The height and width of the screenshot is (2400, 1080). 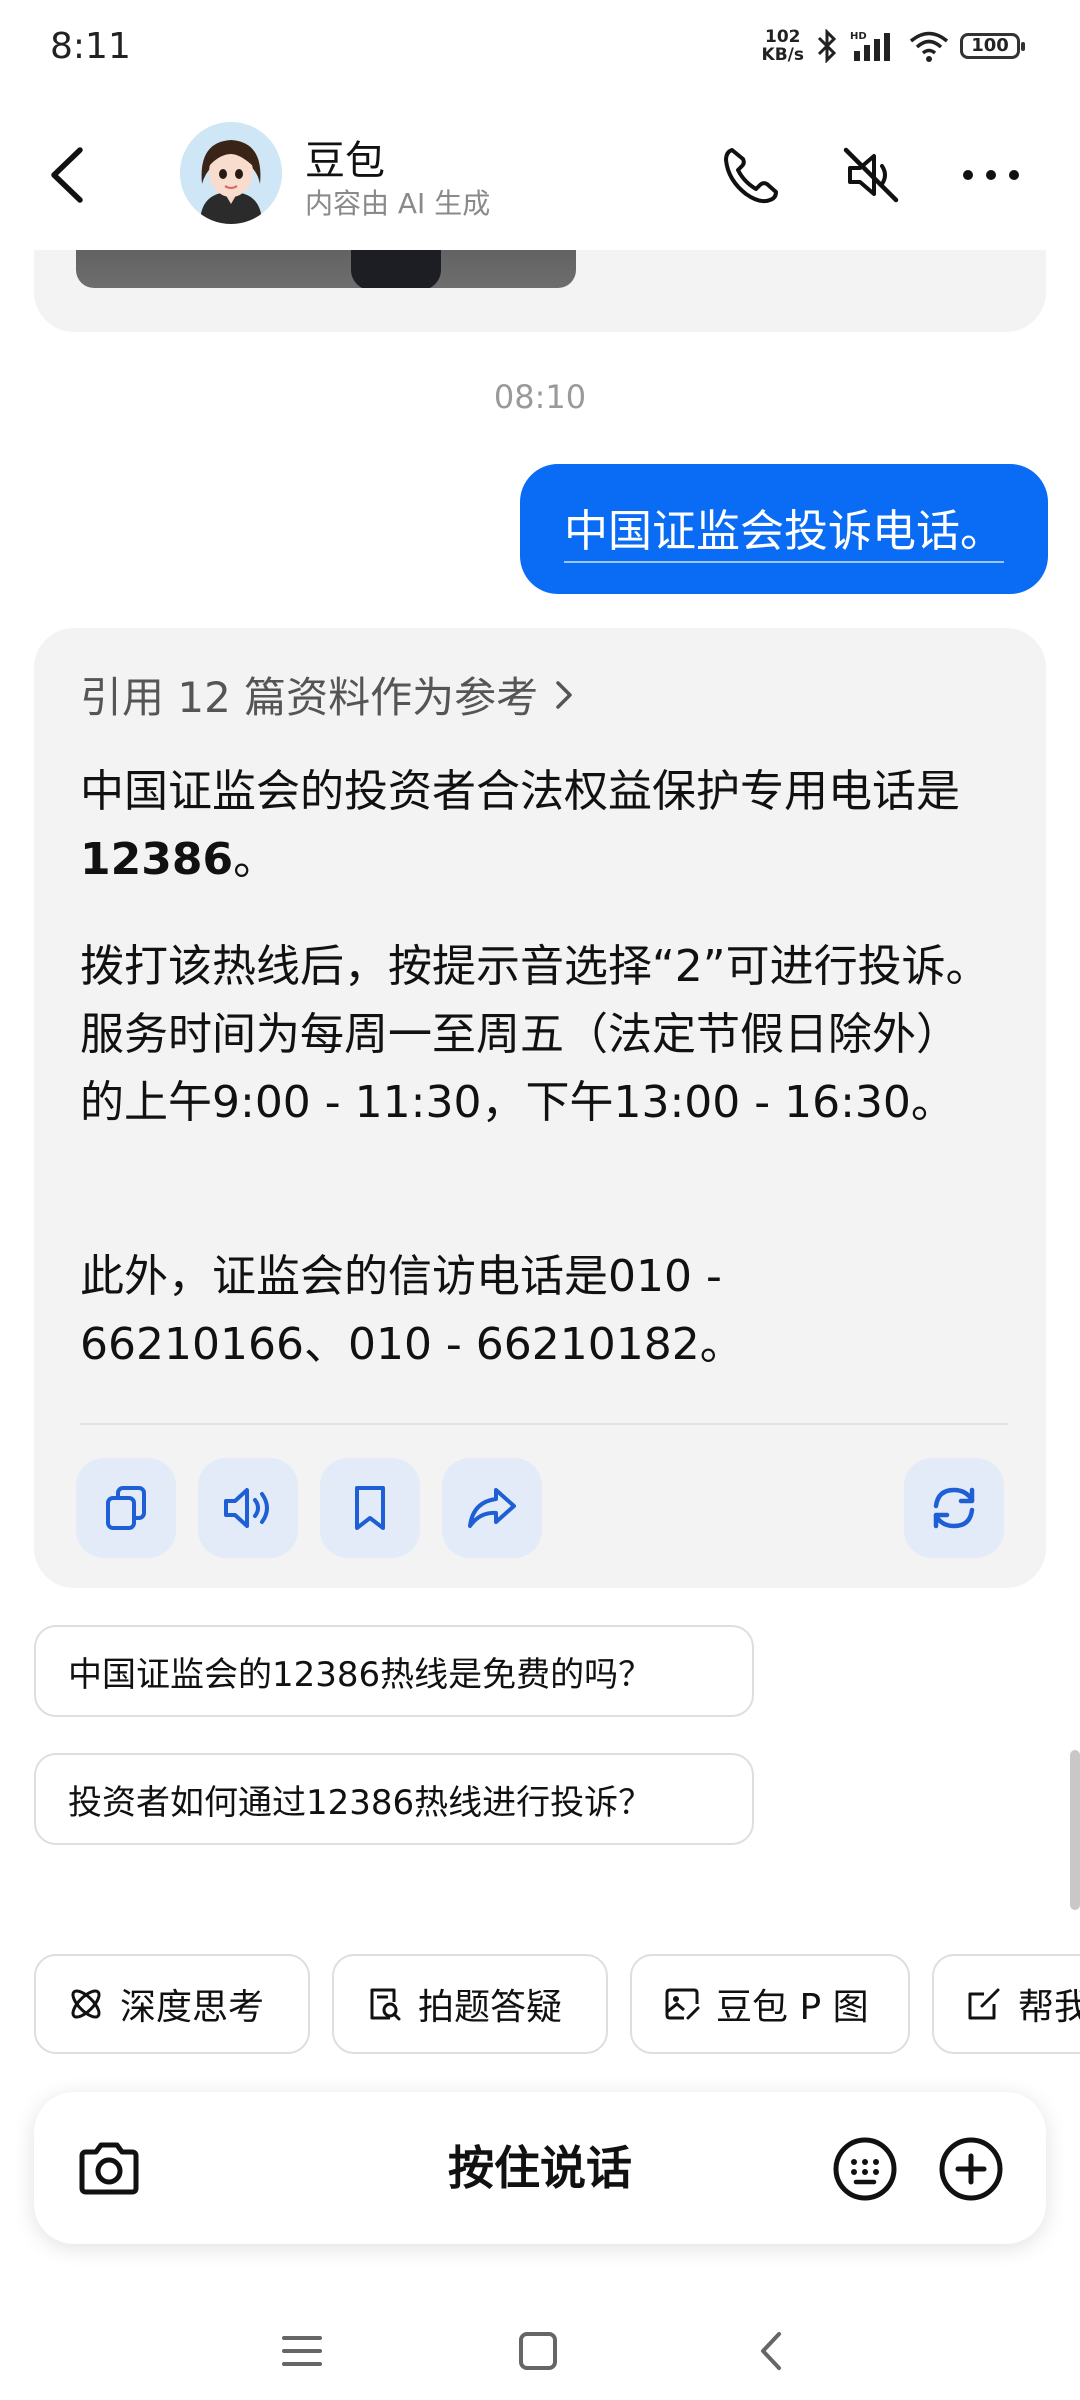 I want to click on chat-header: 豆包 内容由 AI 生成, so click(x=540, y=175).